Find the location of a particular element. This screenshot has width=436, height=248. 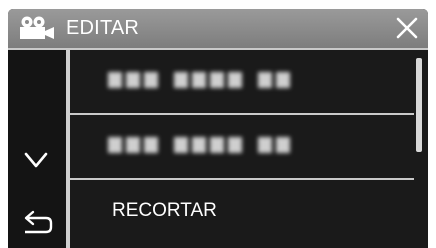

scrollbar is located at coordinates (421, 149).